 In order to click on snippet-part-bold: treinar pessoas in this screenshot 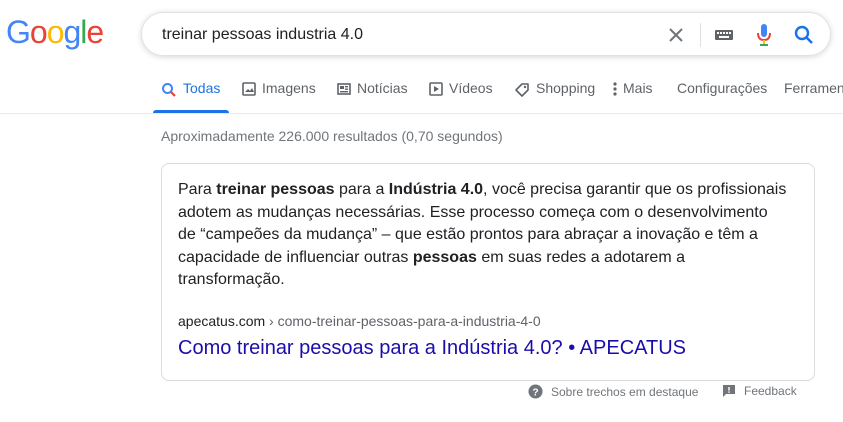, I will do `click(275, 189)`.